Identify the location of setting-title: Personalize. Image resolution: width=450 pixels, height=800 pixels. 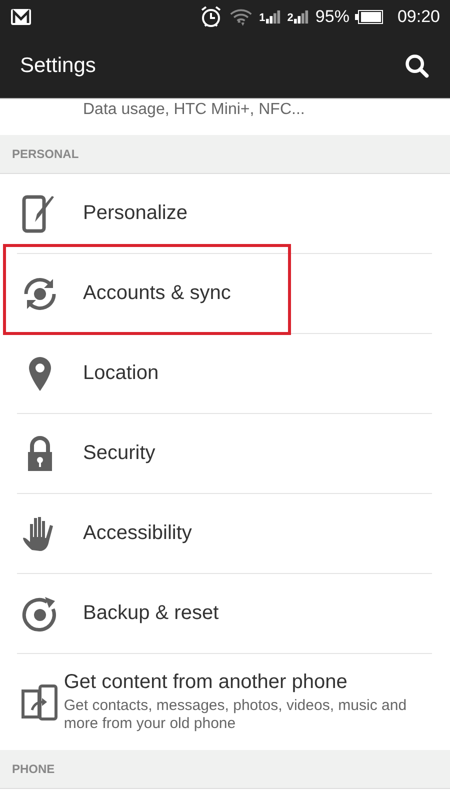
(135, 213).